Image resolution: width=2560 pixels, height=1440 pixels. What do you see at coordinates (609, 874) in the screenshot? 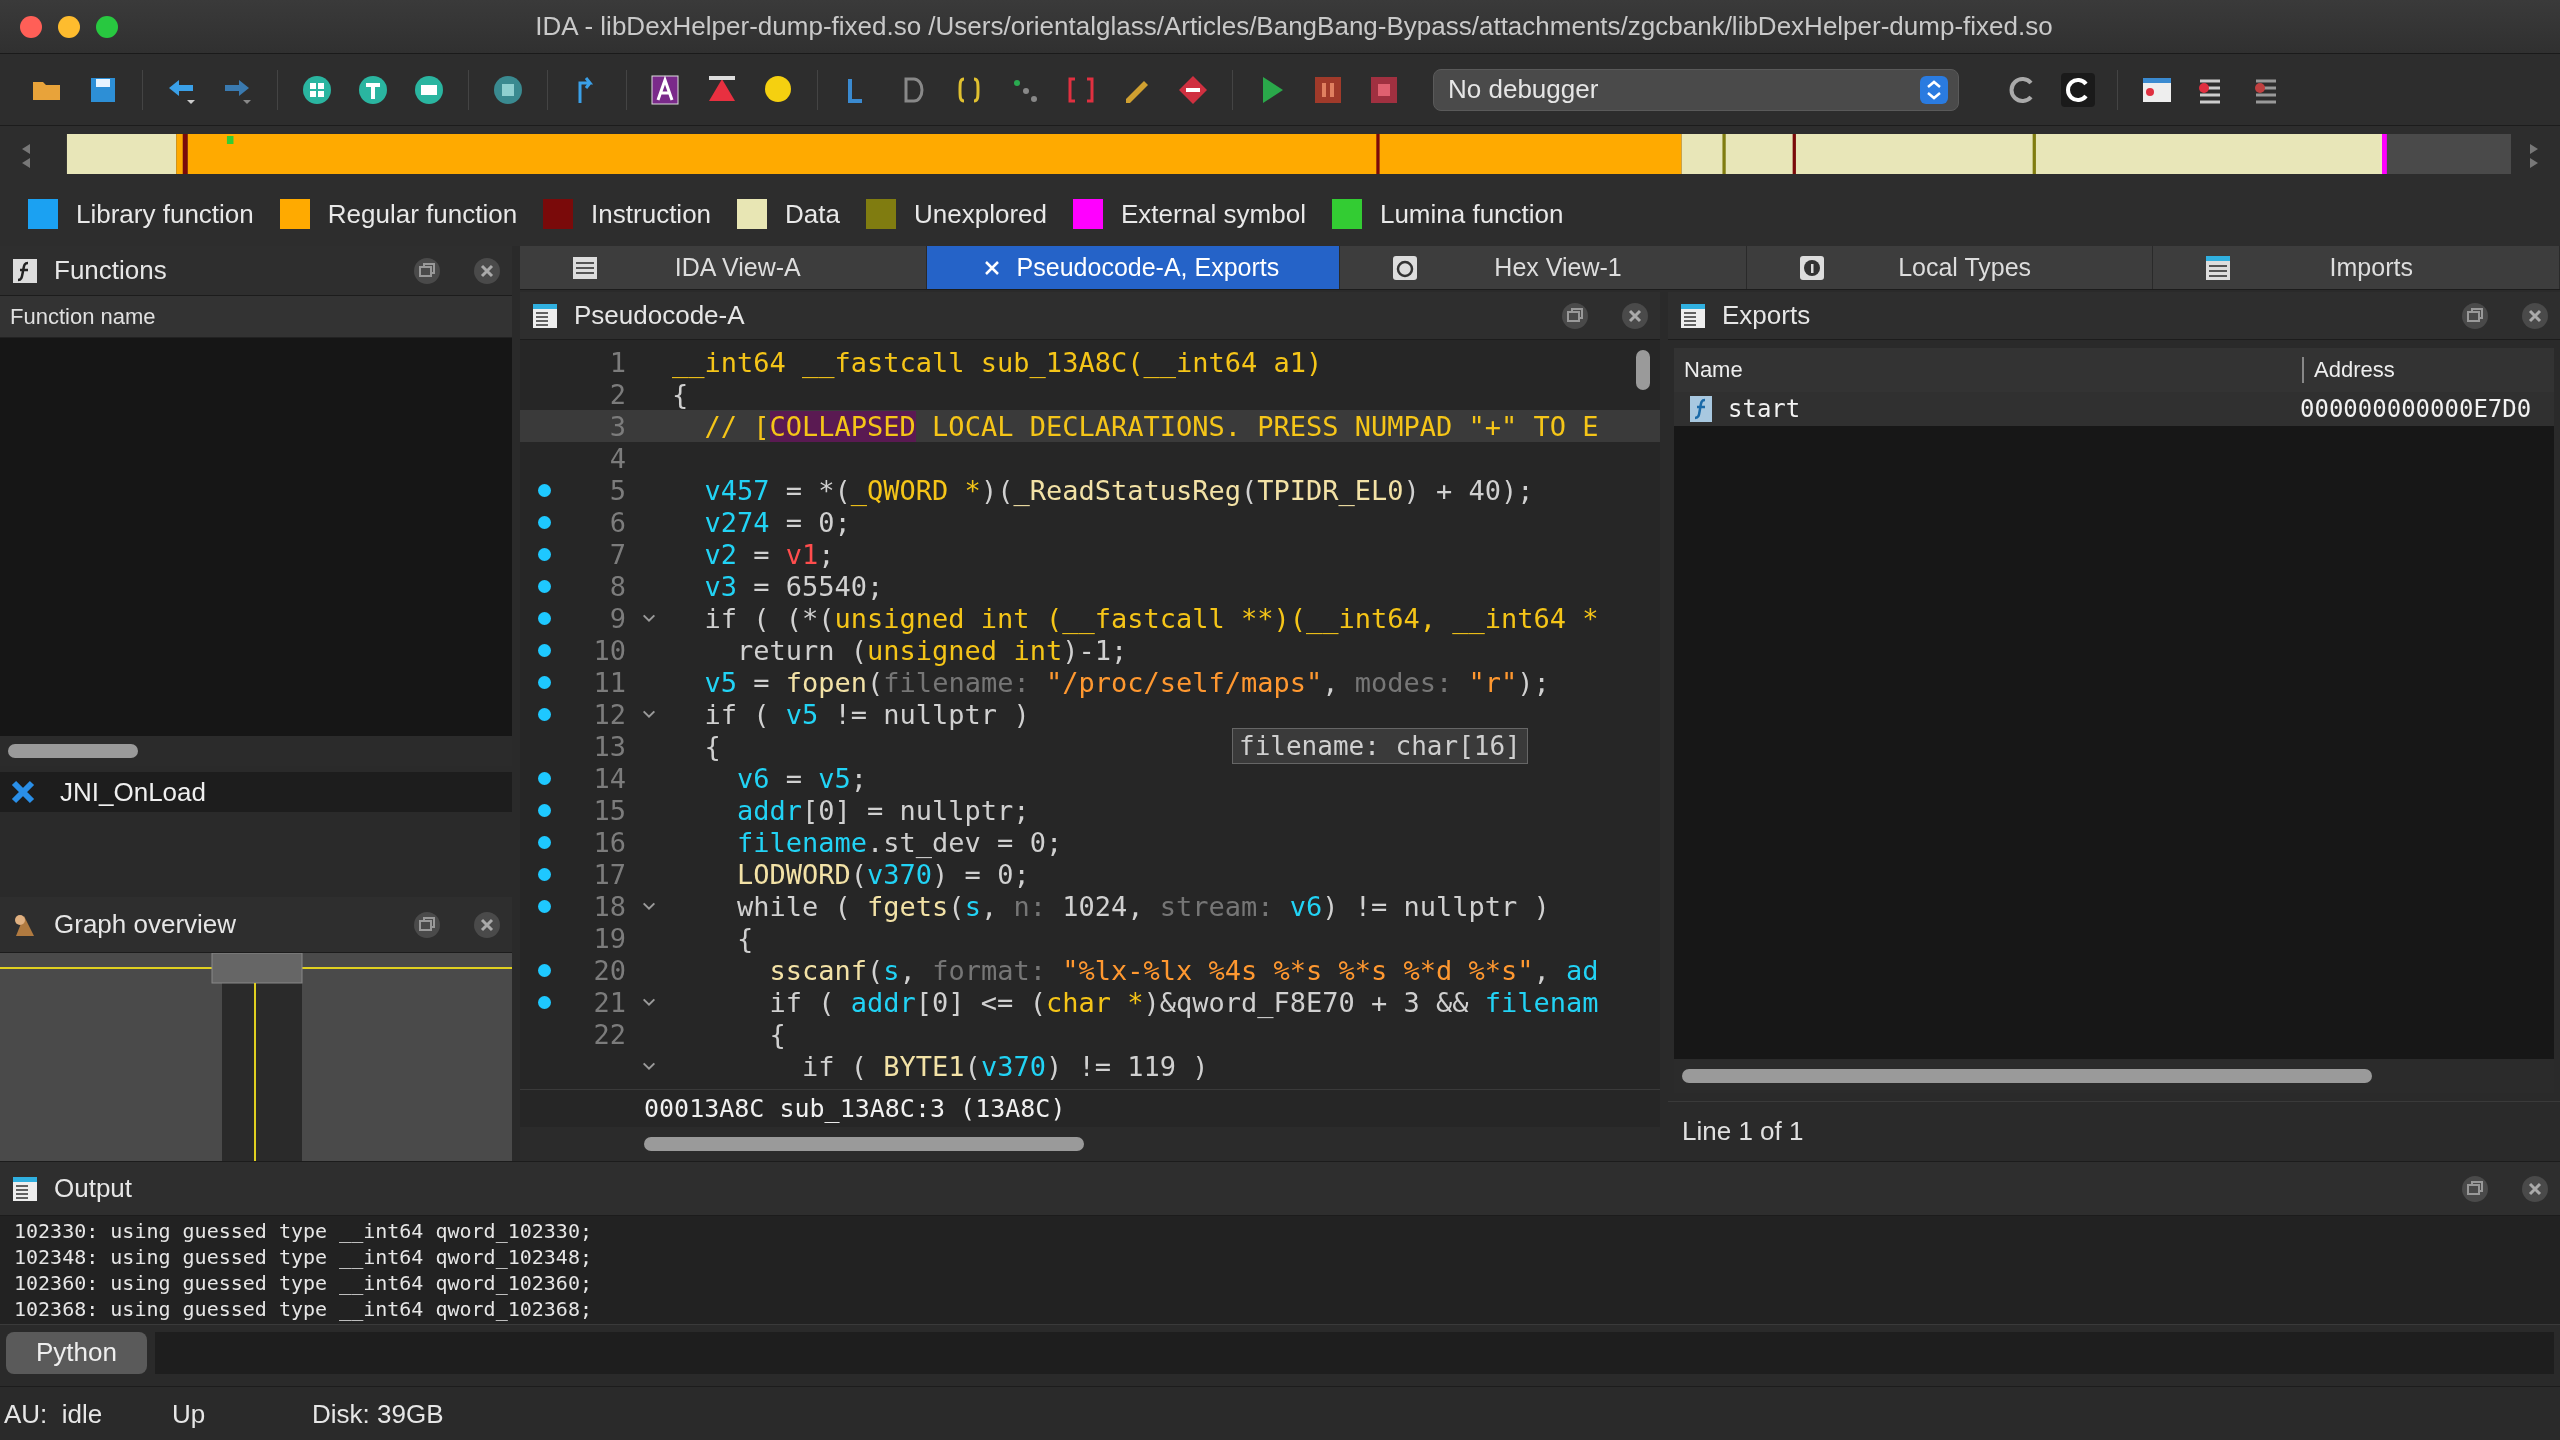
I see `line-number: 17` at bounding box center [609, 874].